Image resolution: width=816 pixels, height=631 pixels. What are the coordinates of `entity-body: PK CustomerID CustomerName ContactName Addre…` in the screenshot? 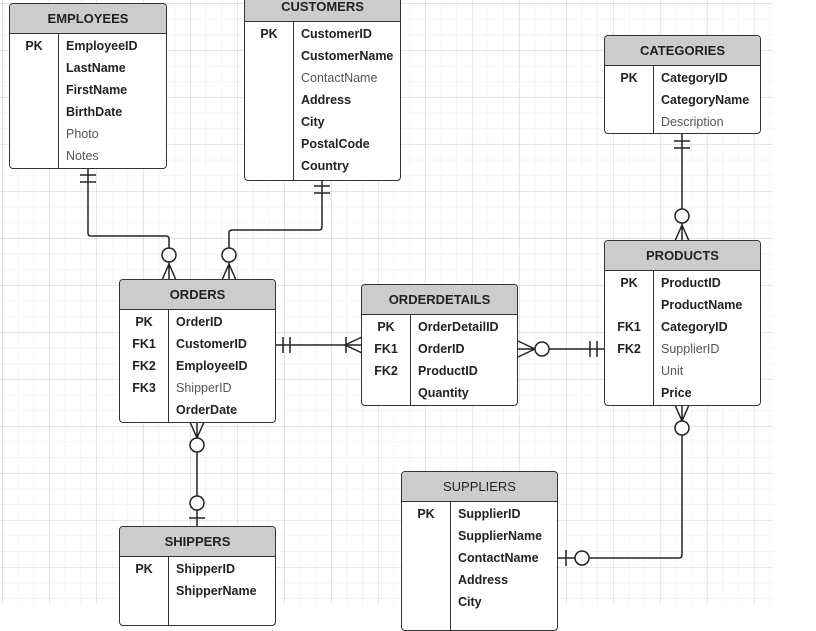 It's located at (322, 101).